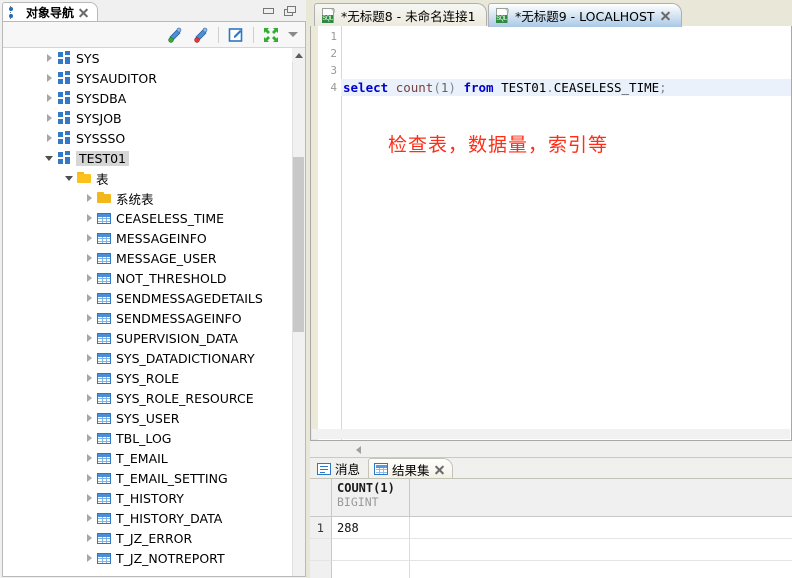 This screenshot has width=792, height=578. I want to click on tree-item-T_HISTORY_DATA: T_HISTORY_DATA, so click(154, 518).